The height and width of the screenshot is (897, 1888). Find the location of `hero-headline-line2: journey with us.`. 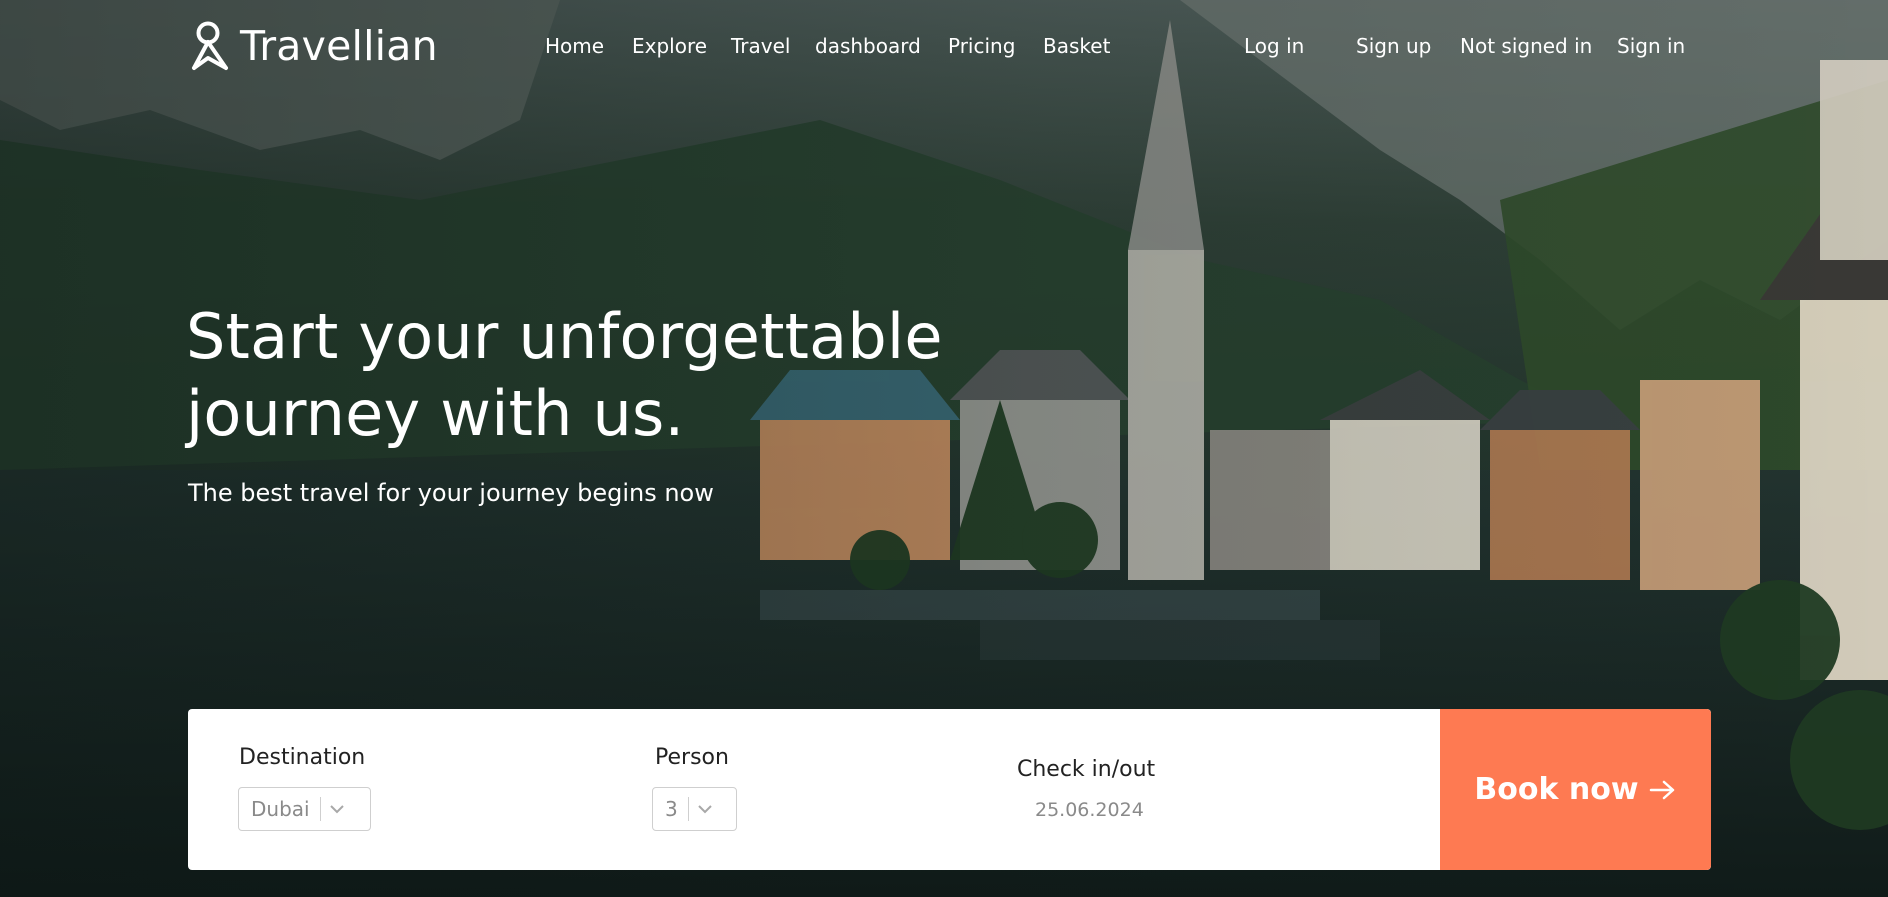

hero-headline-line2: journey with us. is located at coordinates (435, 413).